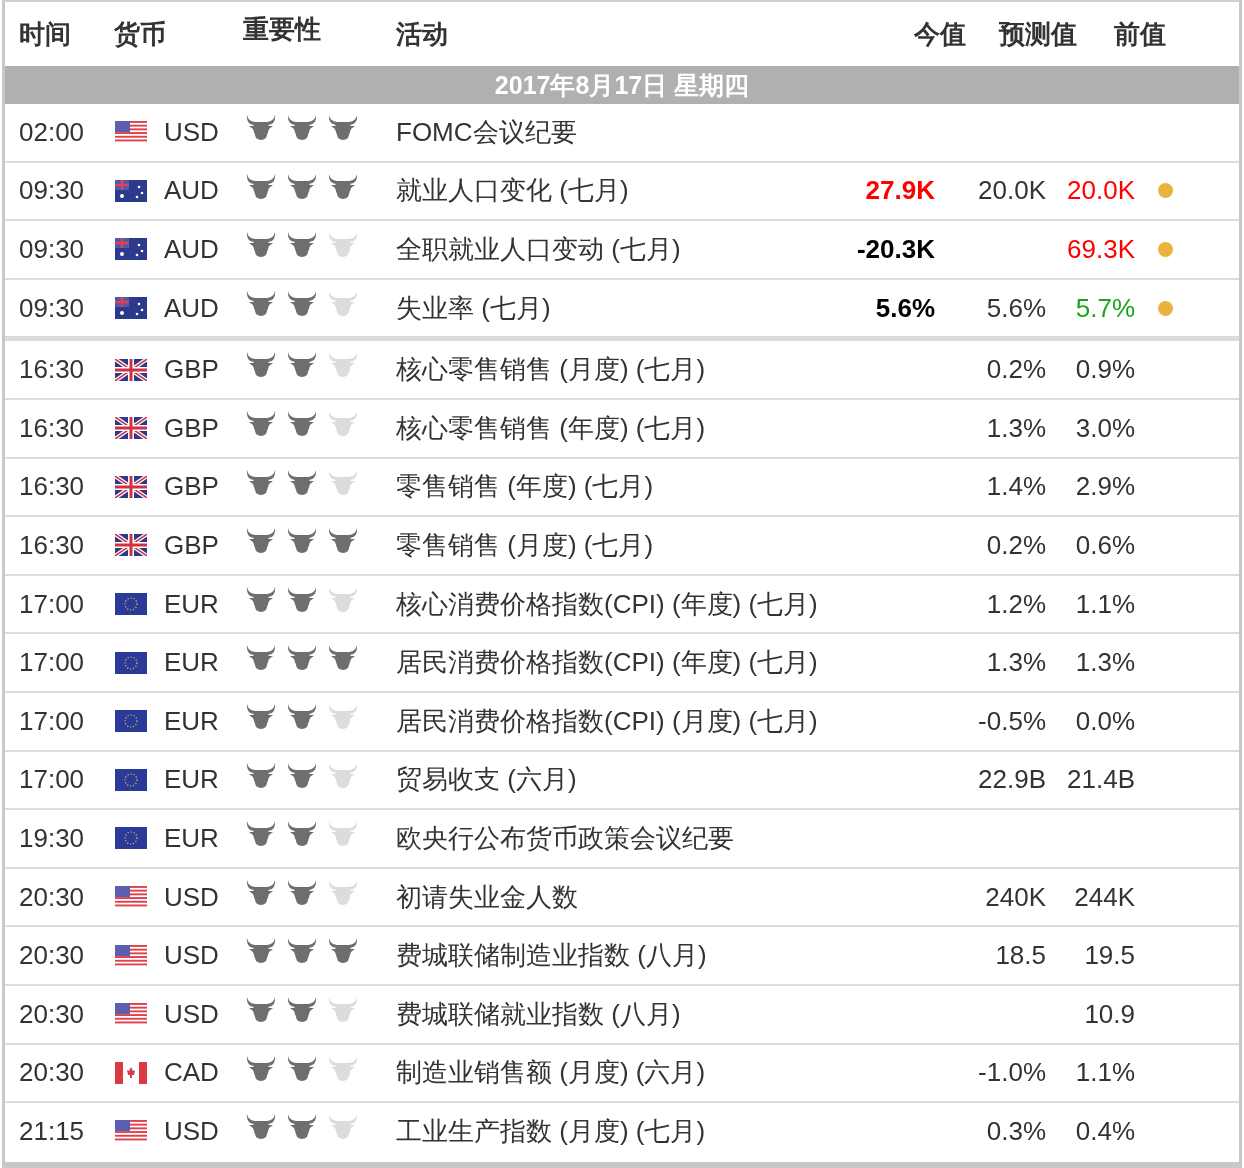  I want to click on event-cell-text: 费城联储制造业指数 (八月), so click(552, 956).